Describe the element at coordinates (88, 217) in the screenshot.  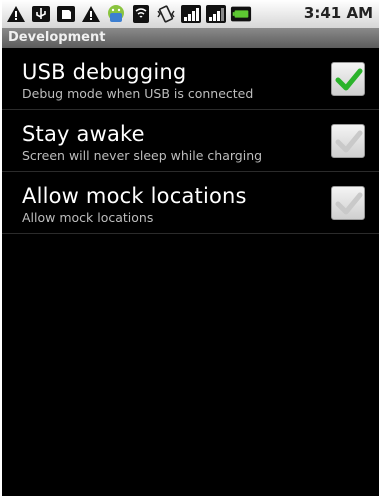
I see `setting-summary: Allow mock locations` at that location.